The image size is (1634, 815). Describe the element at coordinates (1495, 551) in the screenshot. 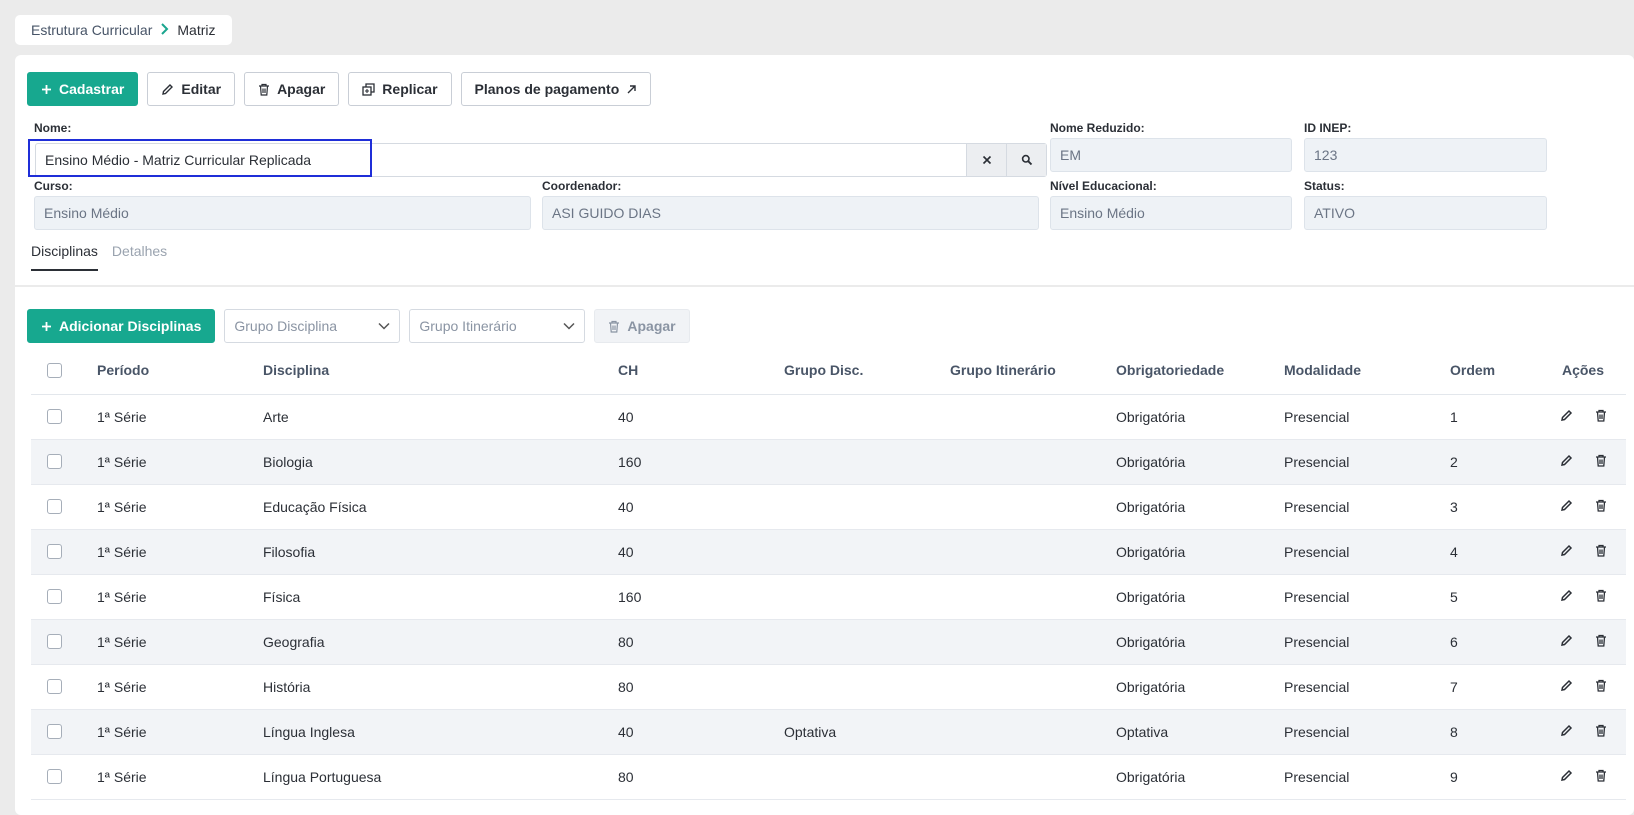

I see `cell-ordem: 4` at that location.